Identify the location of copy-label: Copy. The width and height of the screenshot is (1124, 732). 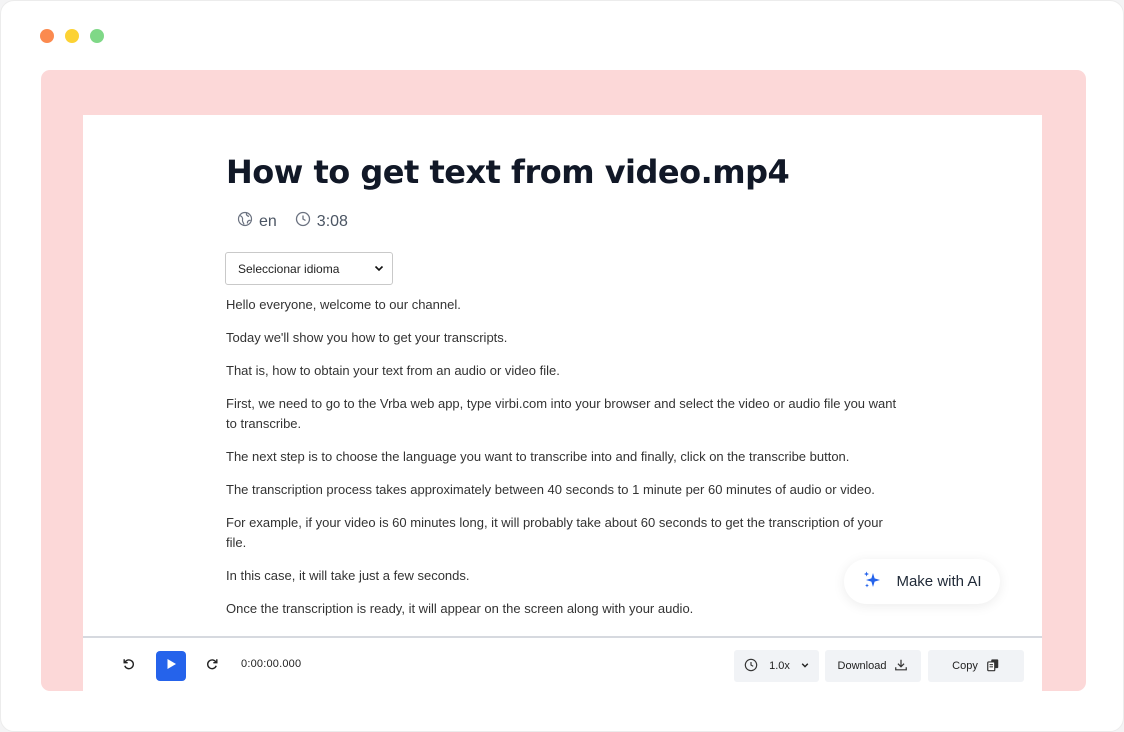
(965, 666).